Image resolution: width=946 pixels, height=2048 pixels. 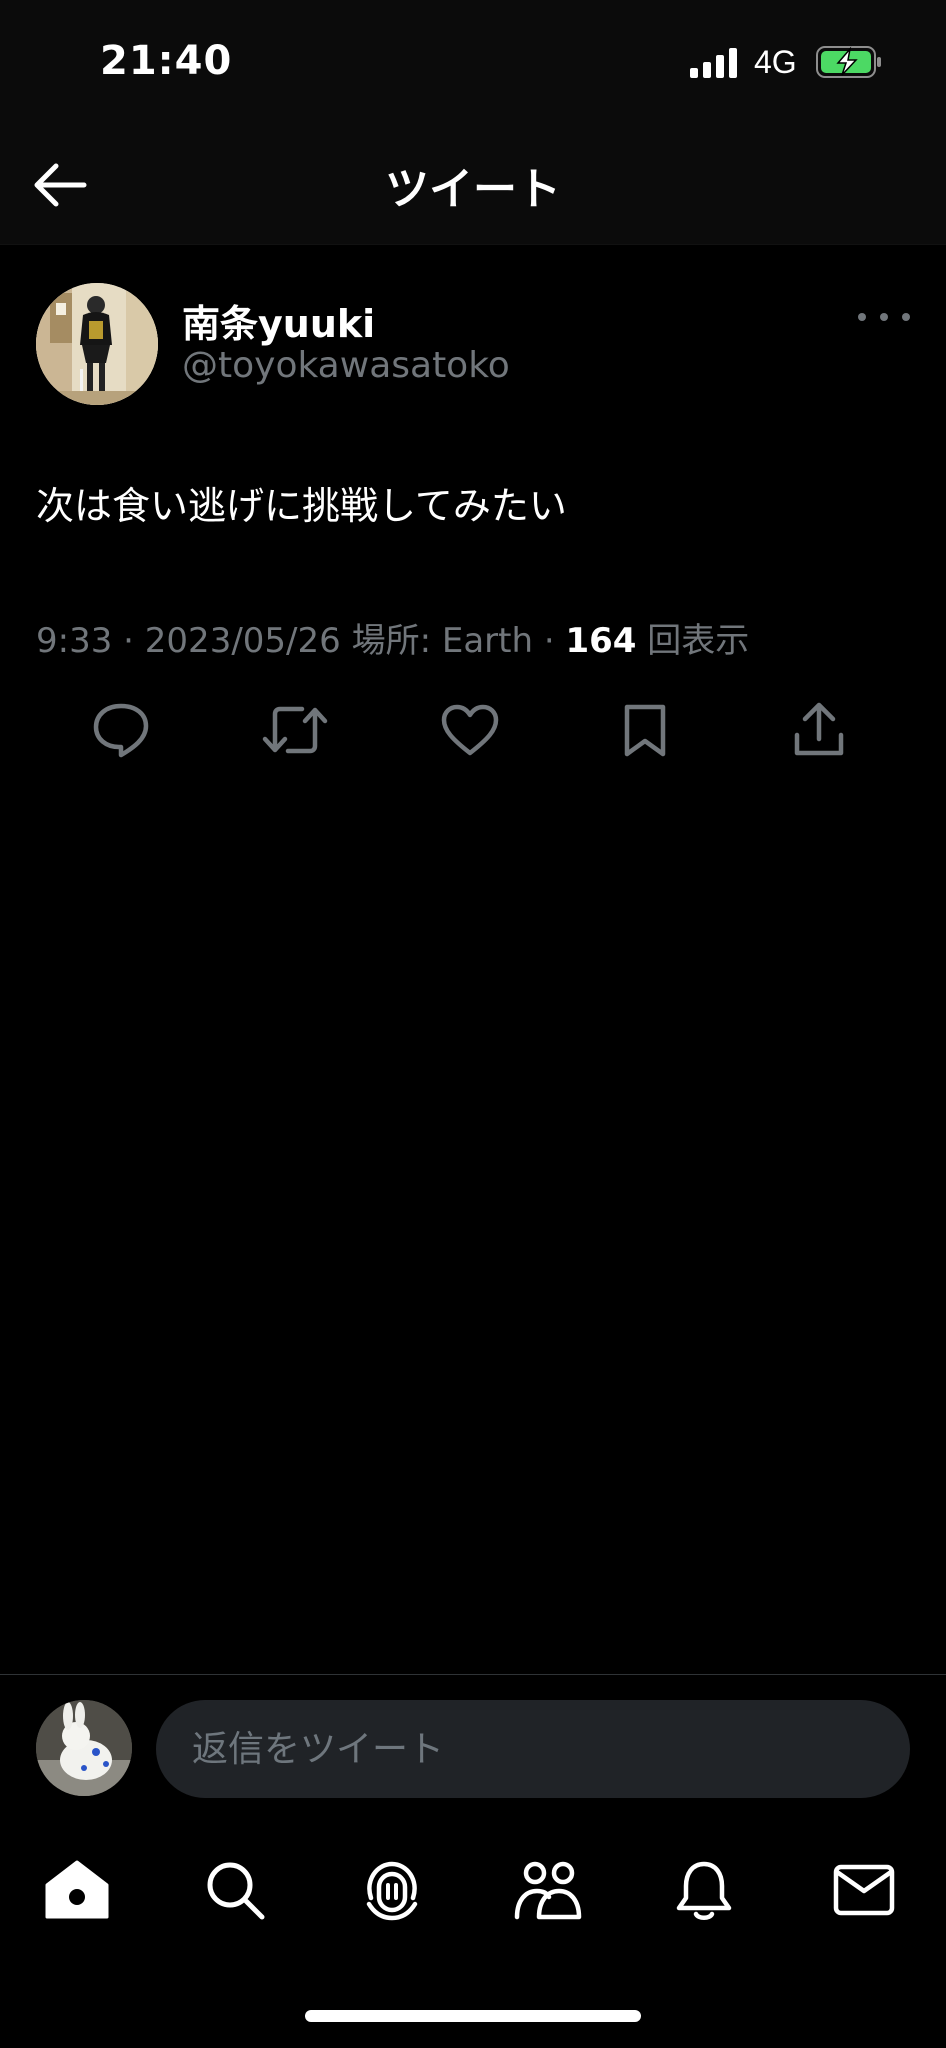 I want to click on tab-messages, so click(x=864, y=1890).